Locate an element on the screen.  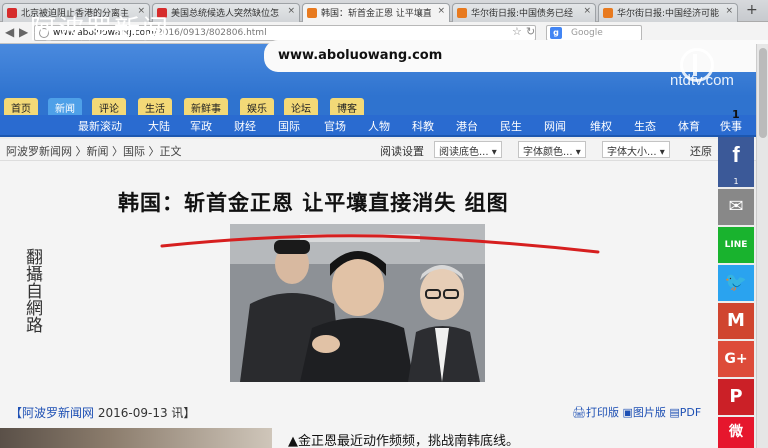
scrollbar-thumb is located at coordinates (763, 93).